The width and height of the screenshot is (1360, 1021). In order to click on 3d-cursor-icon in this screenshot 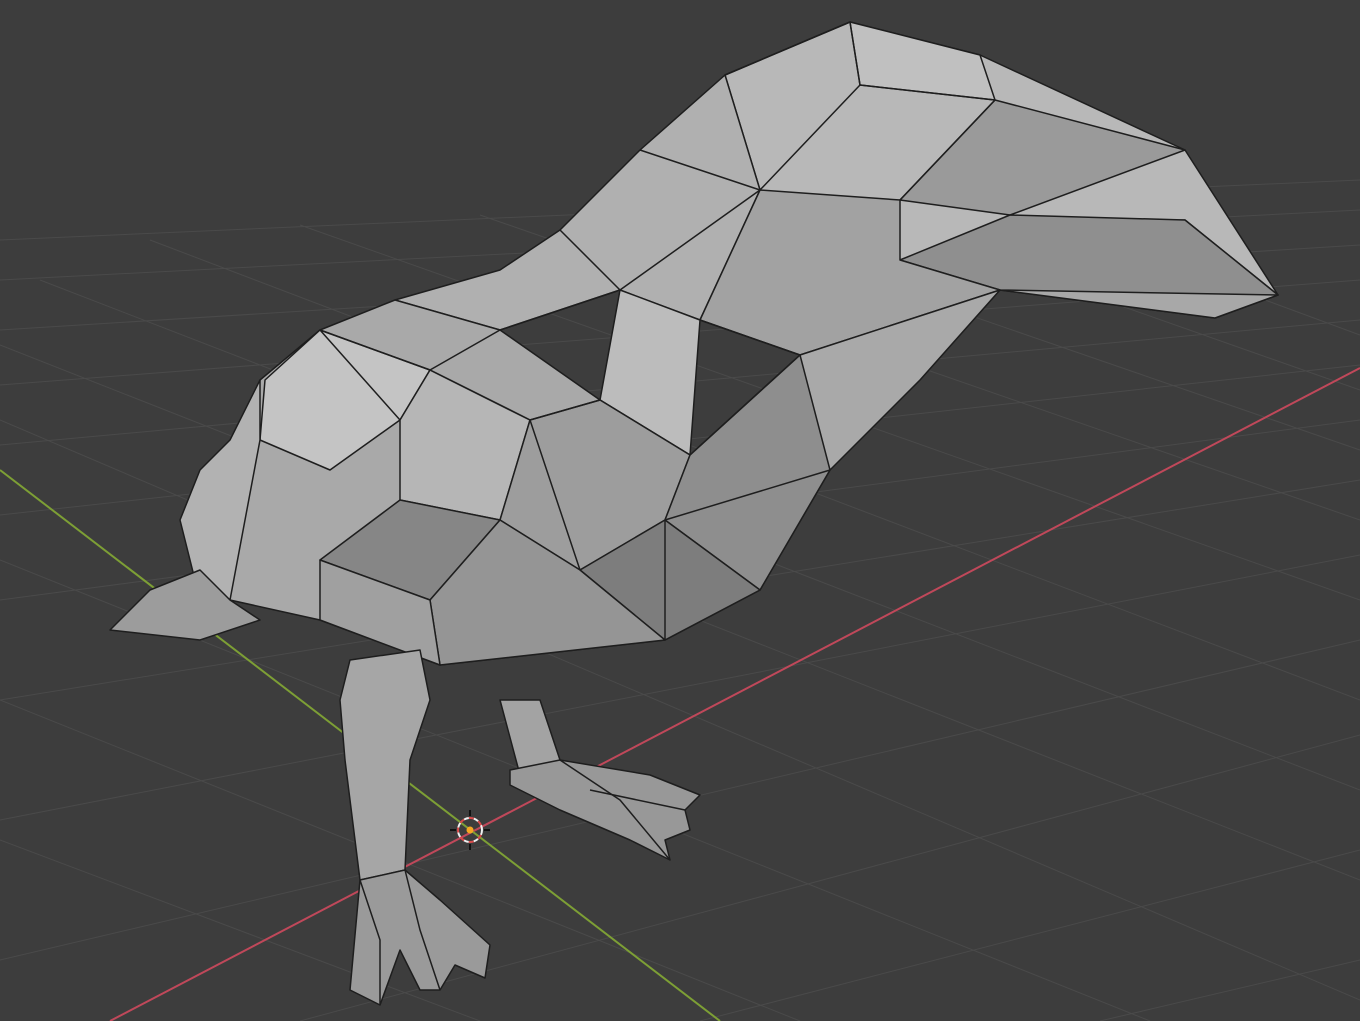, I will do `click(470, 830)`.